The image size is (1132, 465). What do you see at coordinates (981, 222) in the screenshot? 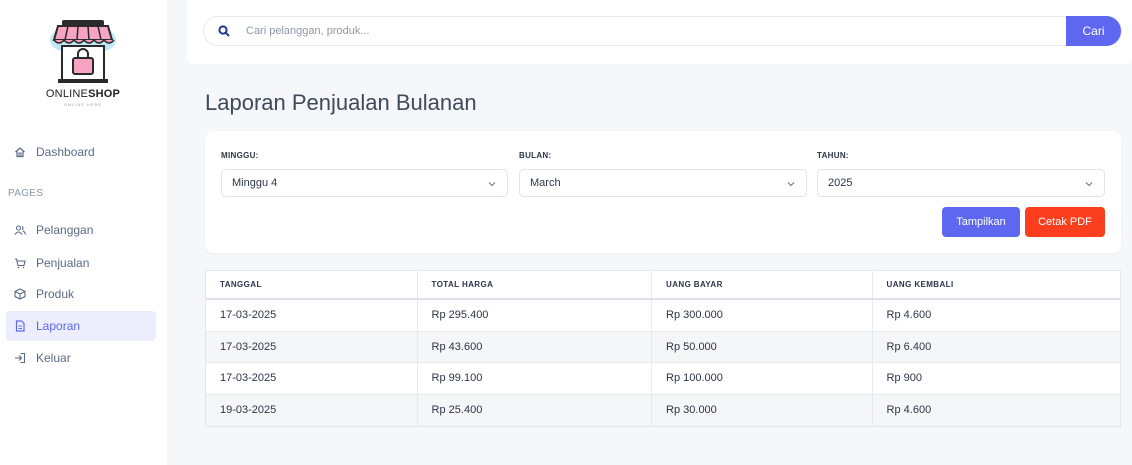
I see `show-button: Tampilkan` at bounding box center [981, 222].